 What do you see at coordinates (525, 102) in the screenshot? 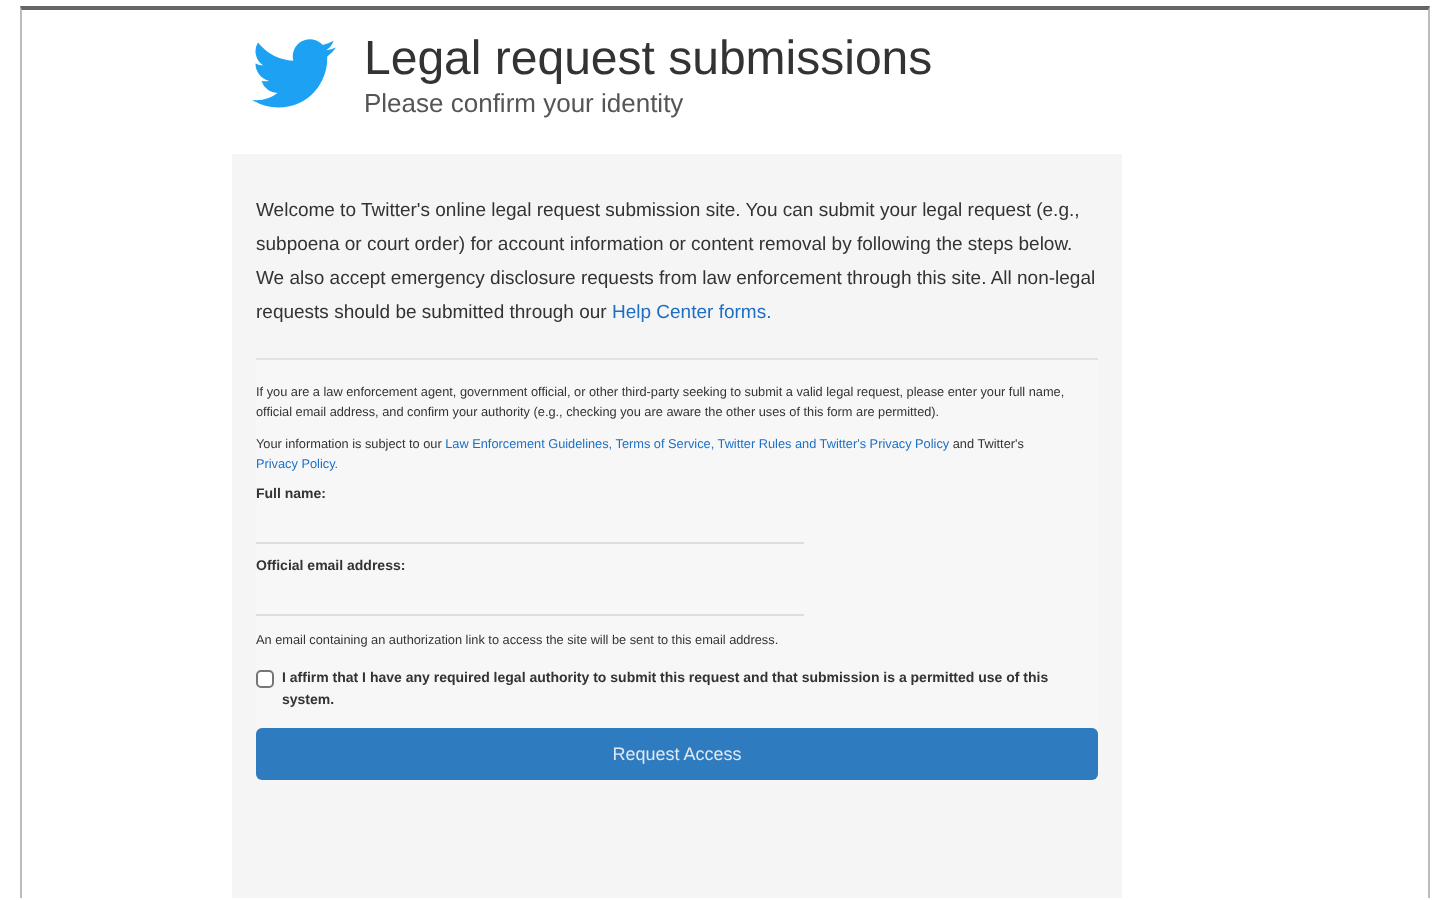
I see `page-subtitle: Please confirm your identity` at bounding box center [525, 102].